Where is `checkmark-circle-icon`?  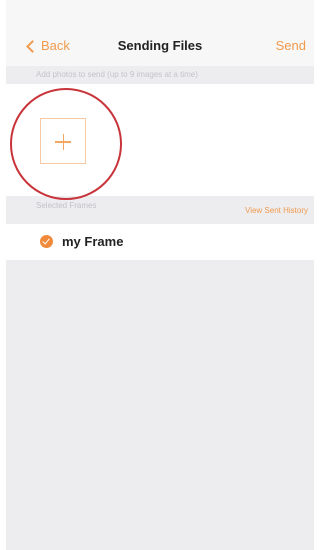
checkmark-circle-icon is located at coordinates (46, 241).